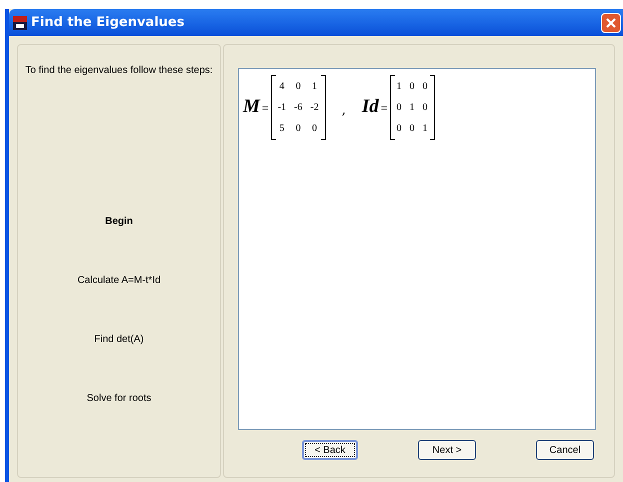 This screenshot has width=623, height=482. I want to click on dialog-button: < Back, so click(330, 450).